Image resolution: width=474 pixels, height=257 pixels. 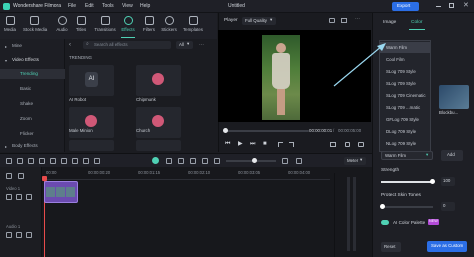 I want to click on scrubber, so click(x=266, y=131).